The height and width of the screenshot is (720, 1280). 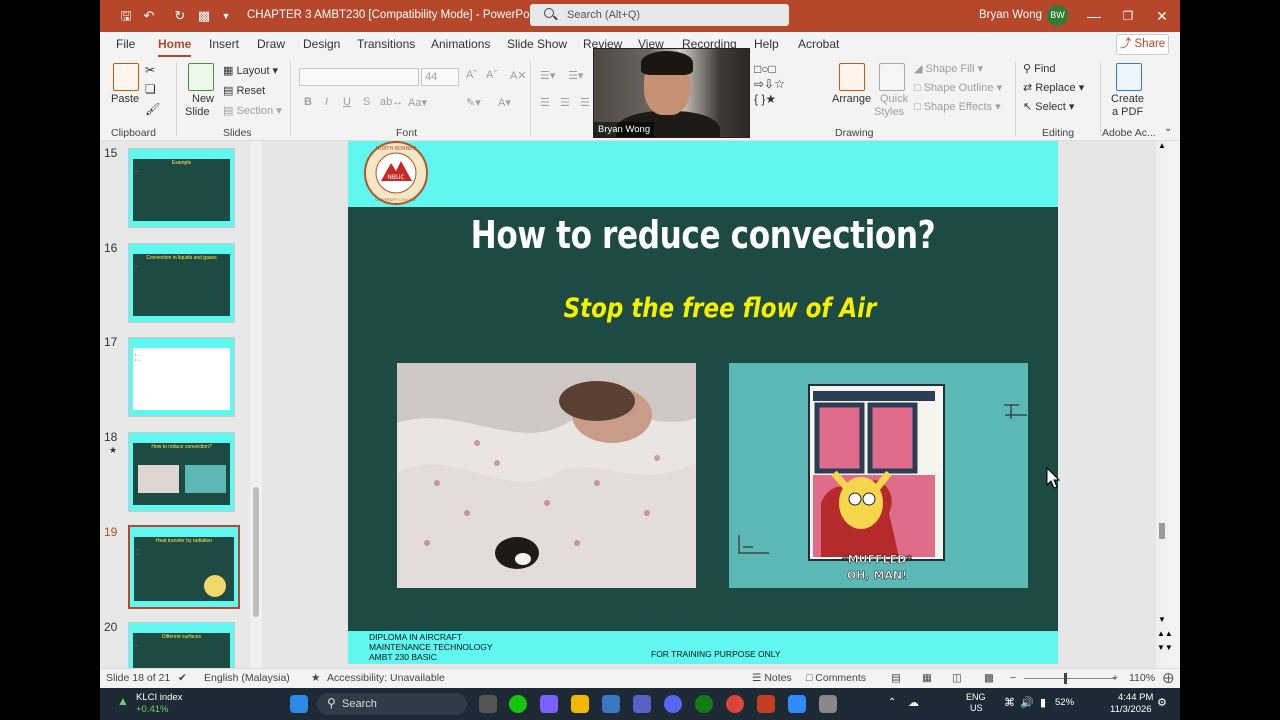 I want to click on slide-subtitle: Stop the free flow of Air, so click(x=720, y=308).